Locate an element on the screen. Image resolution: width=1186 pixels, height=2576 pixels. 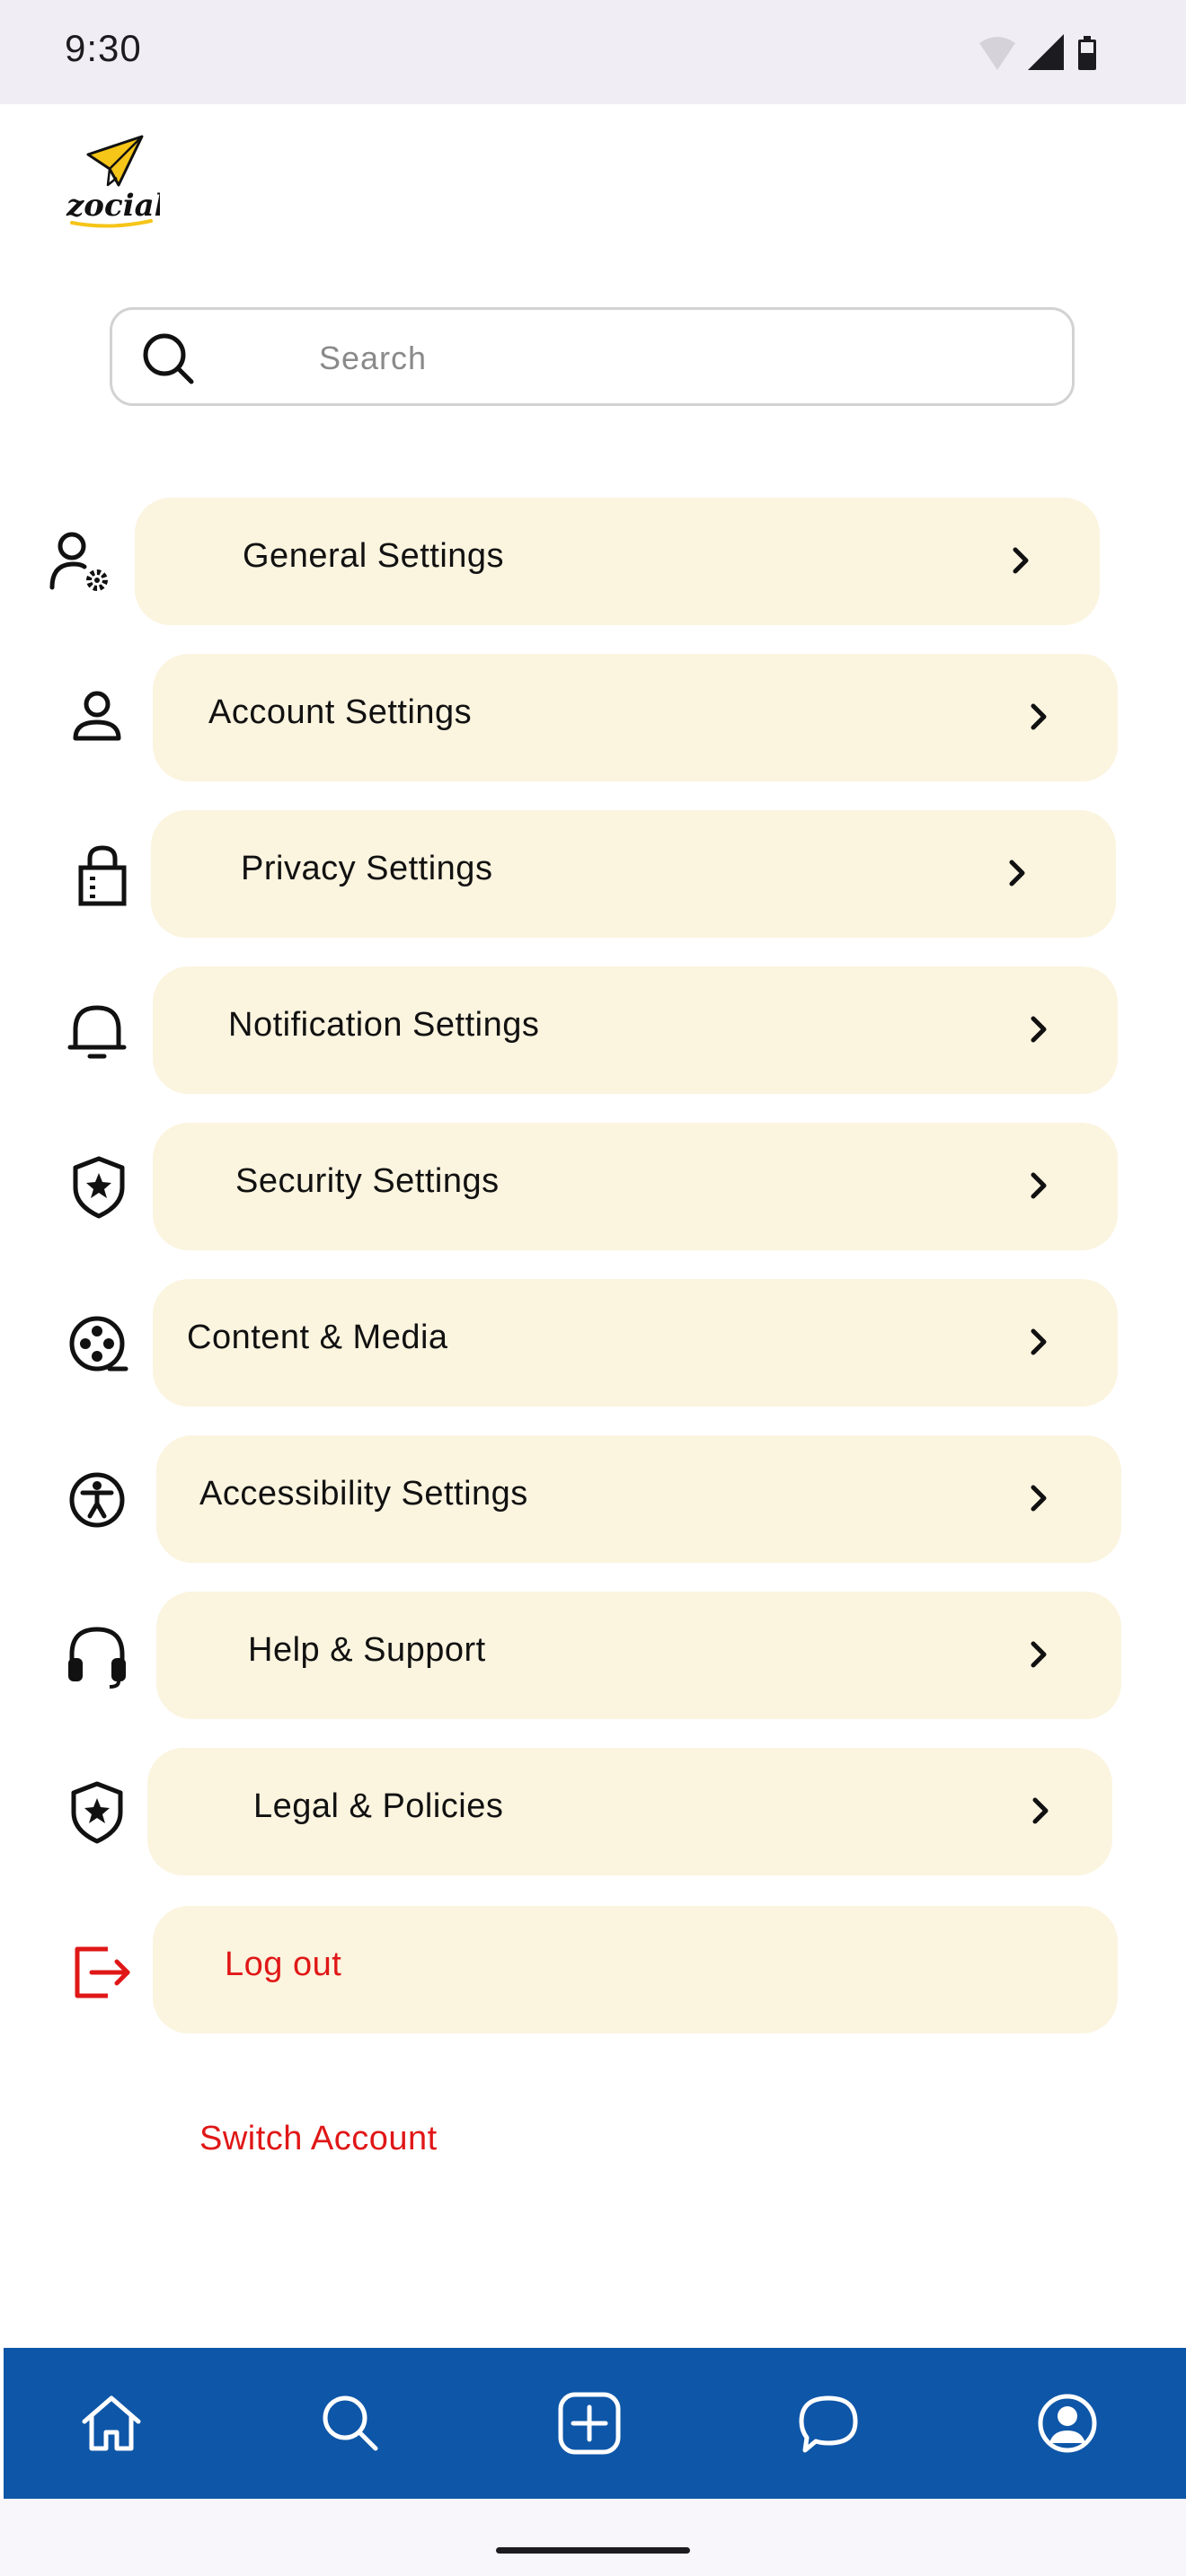
menu-item-privacy-settings: Privacy Settings is located at coordinates (633, 874).